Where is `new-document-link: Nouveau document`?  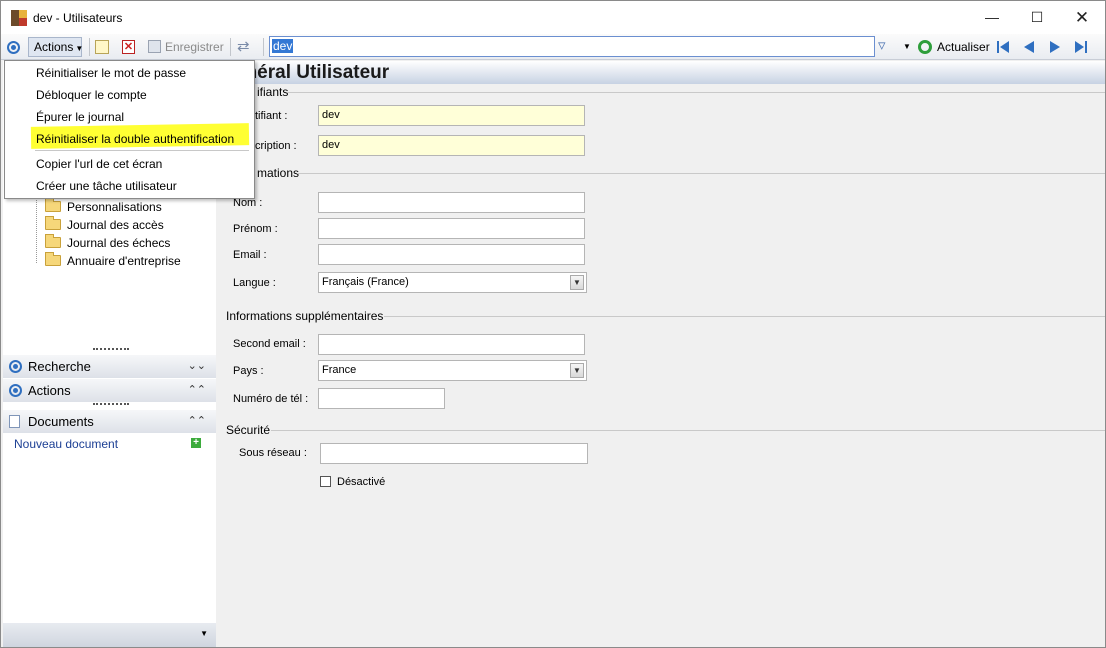 new-document-link: Nouveau document is located at coordinates (66, 444).